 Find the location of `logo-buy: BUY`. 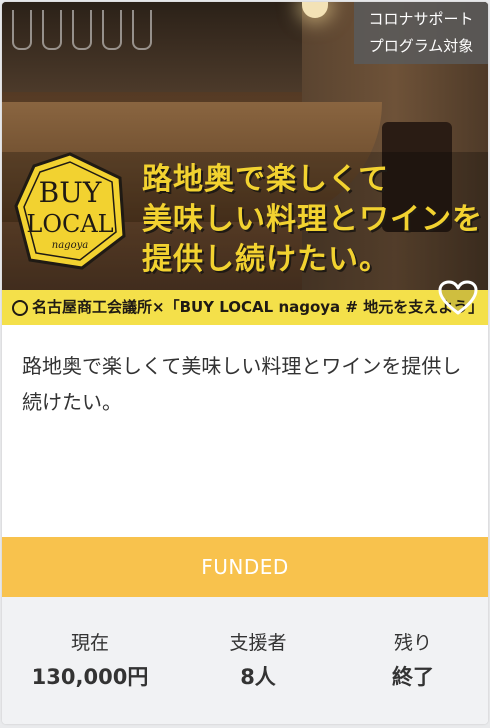

logo-buy: BUY is located at coordinates (70, 192).